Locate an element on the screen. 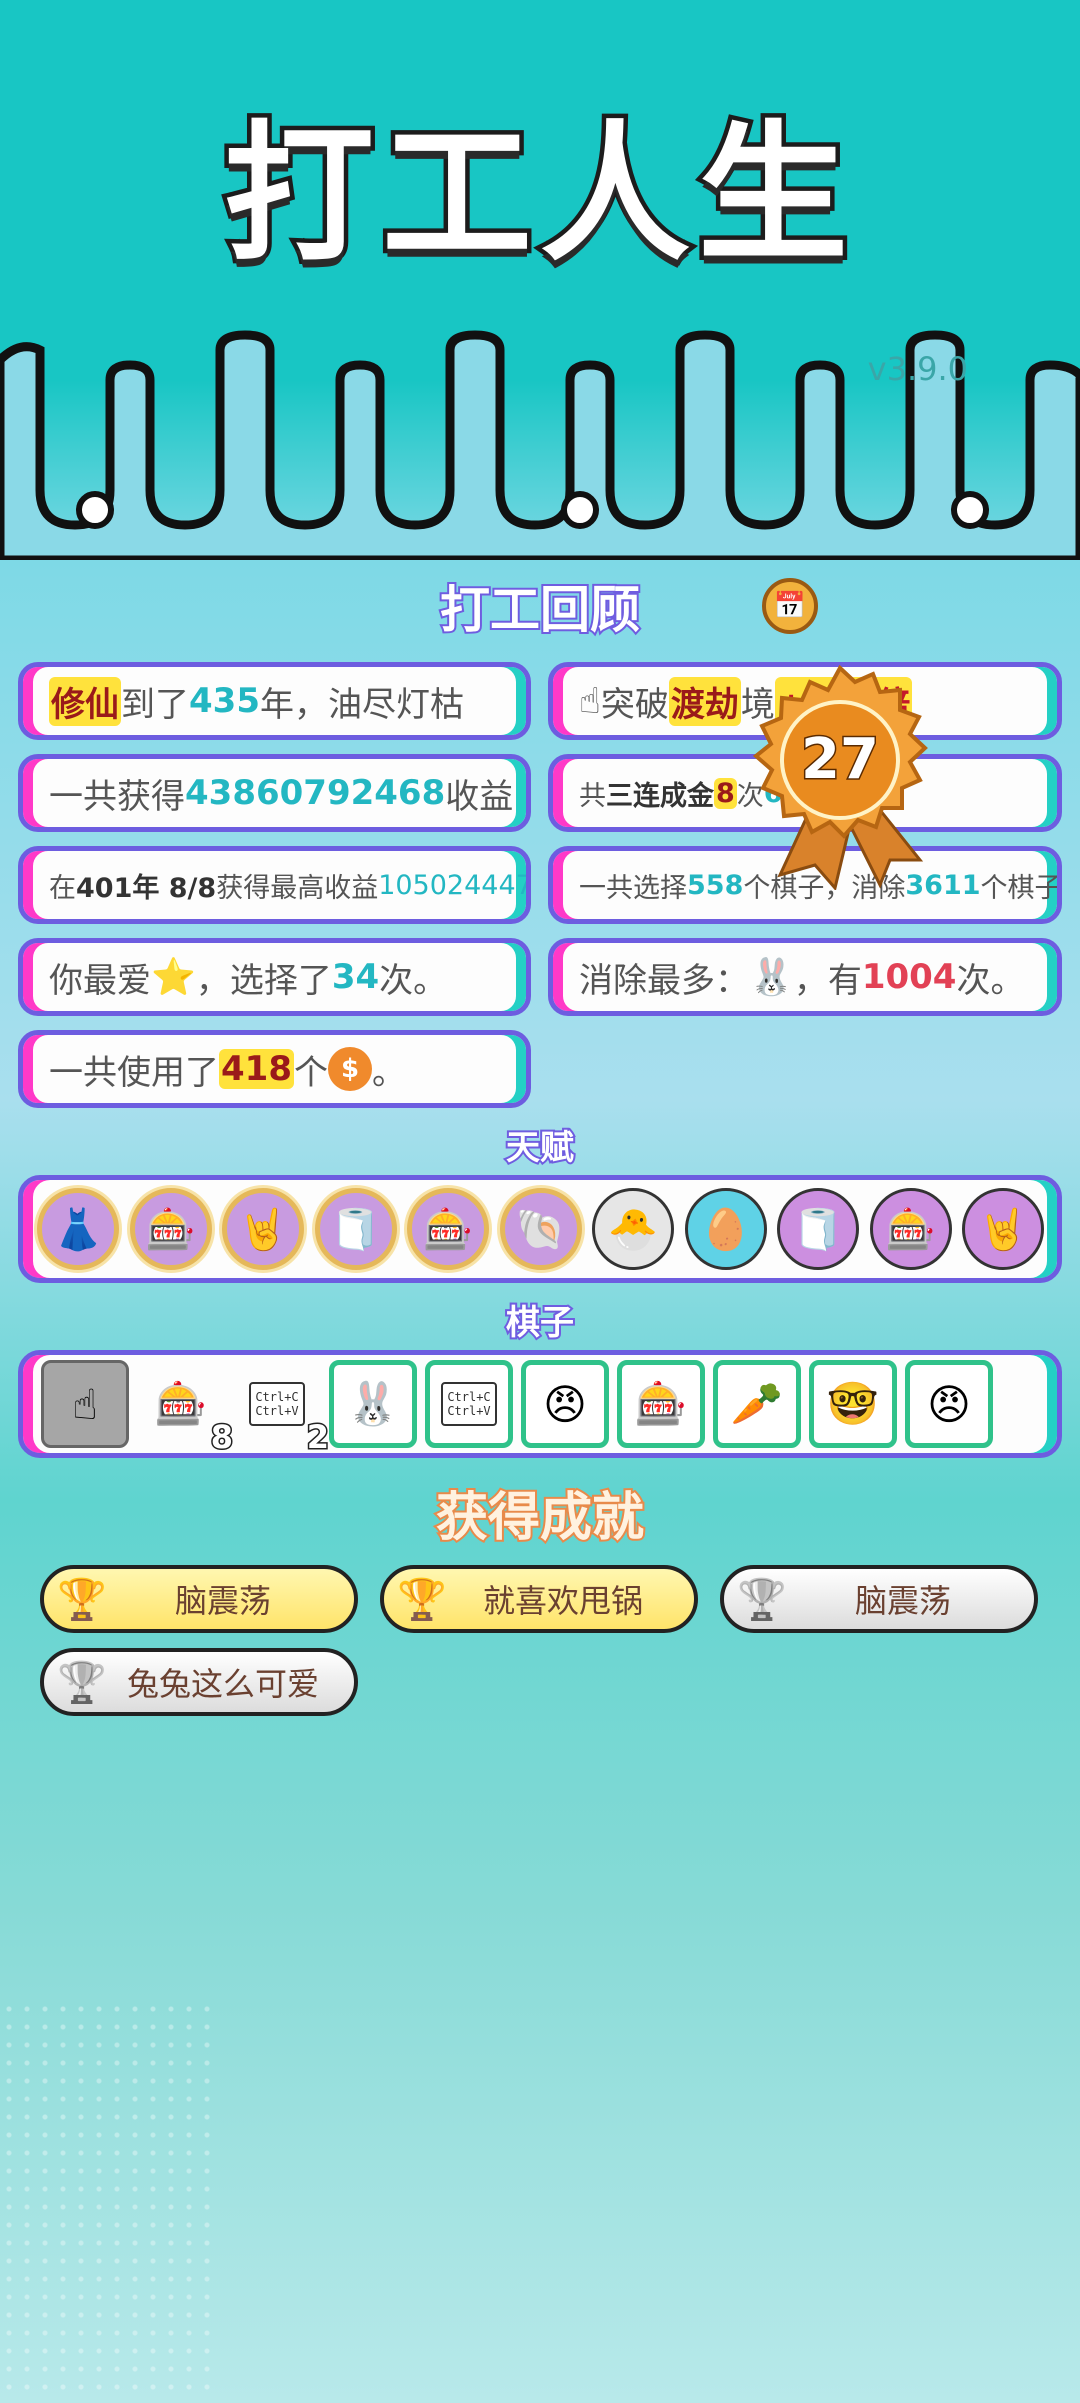  review-text: 到了 is located at coordinates (155, 704).